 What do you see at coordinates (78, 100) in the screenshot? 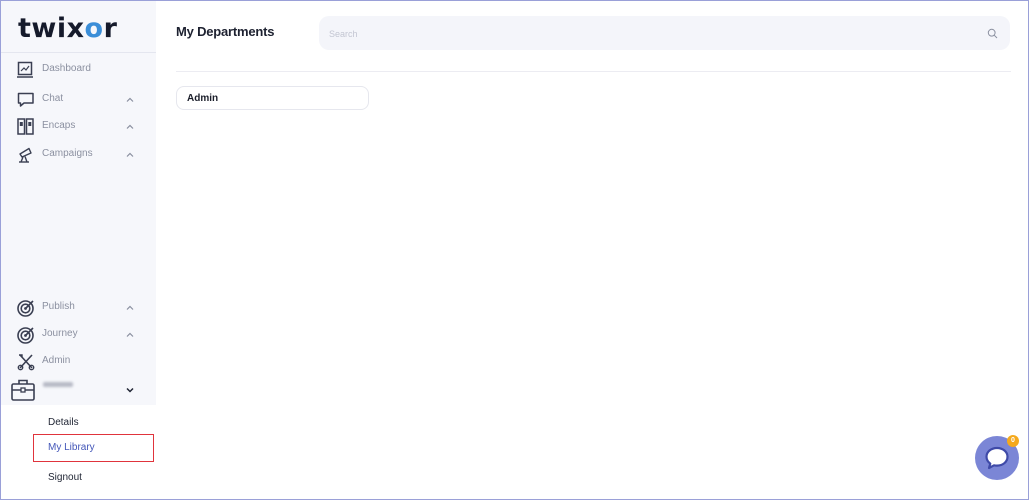
I see `sidebar-item-chat: Chat` at bounding box center [78, 100].